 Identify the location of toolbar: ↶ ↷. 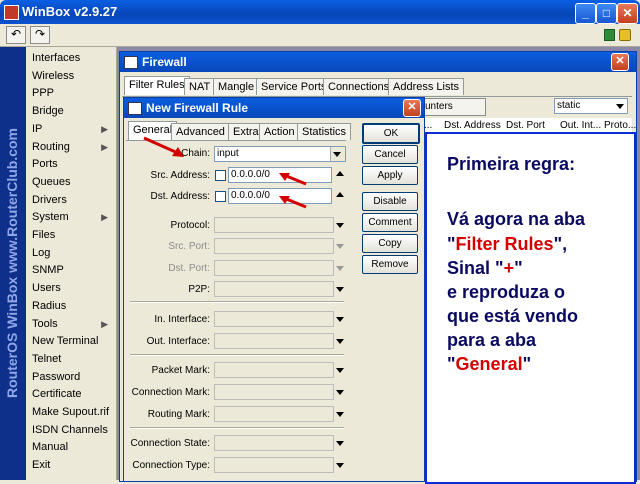
(320, 35).